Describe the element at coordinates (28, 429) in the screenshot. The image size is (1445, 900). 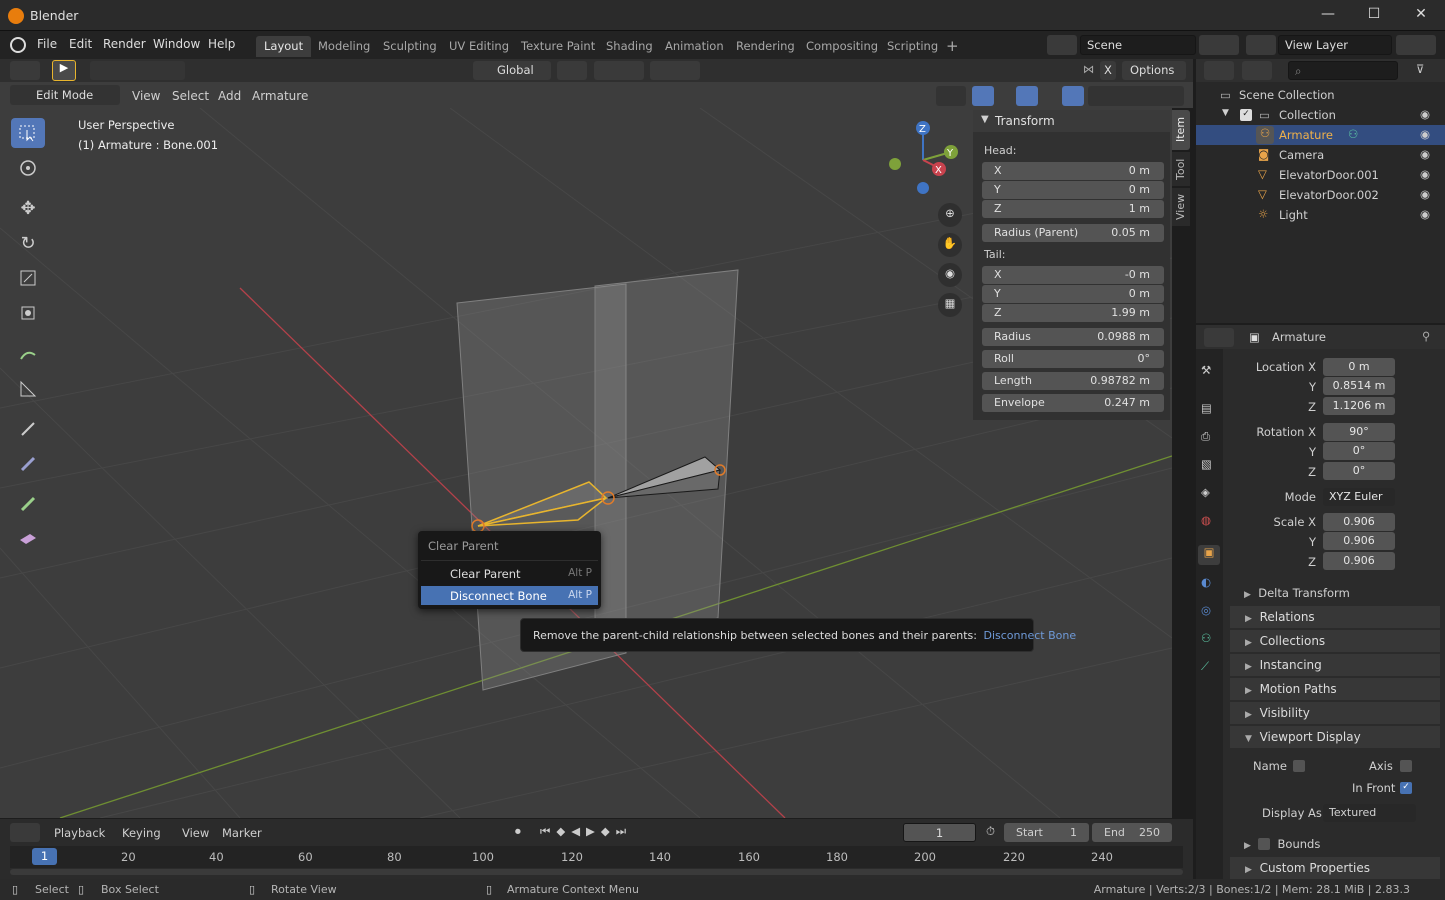
I see `roll-tool` at that location.